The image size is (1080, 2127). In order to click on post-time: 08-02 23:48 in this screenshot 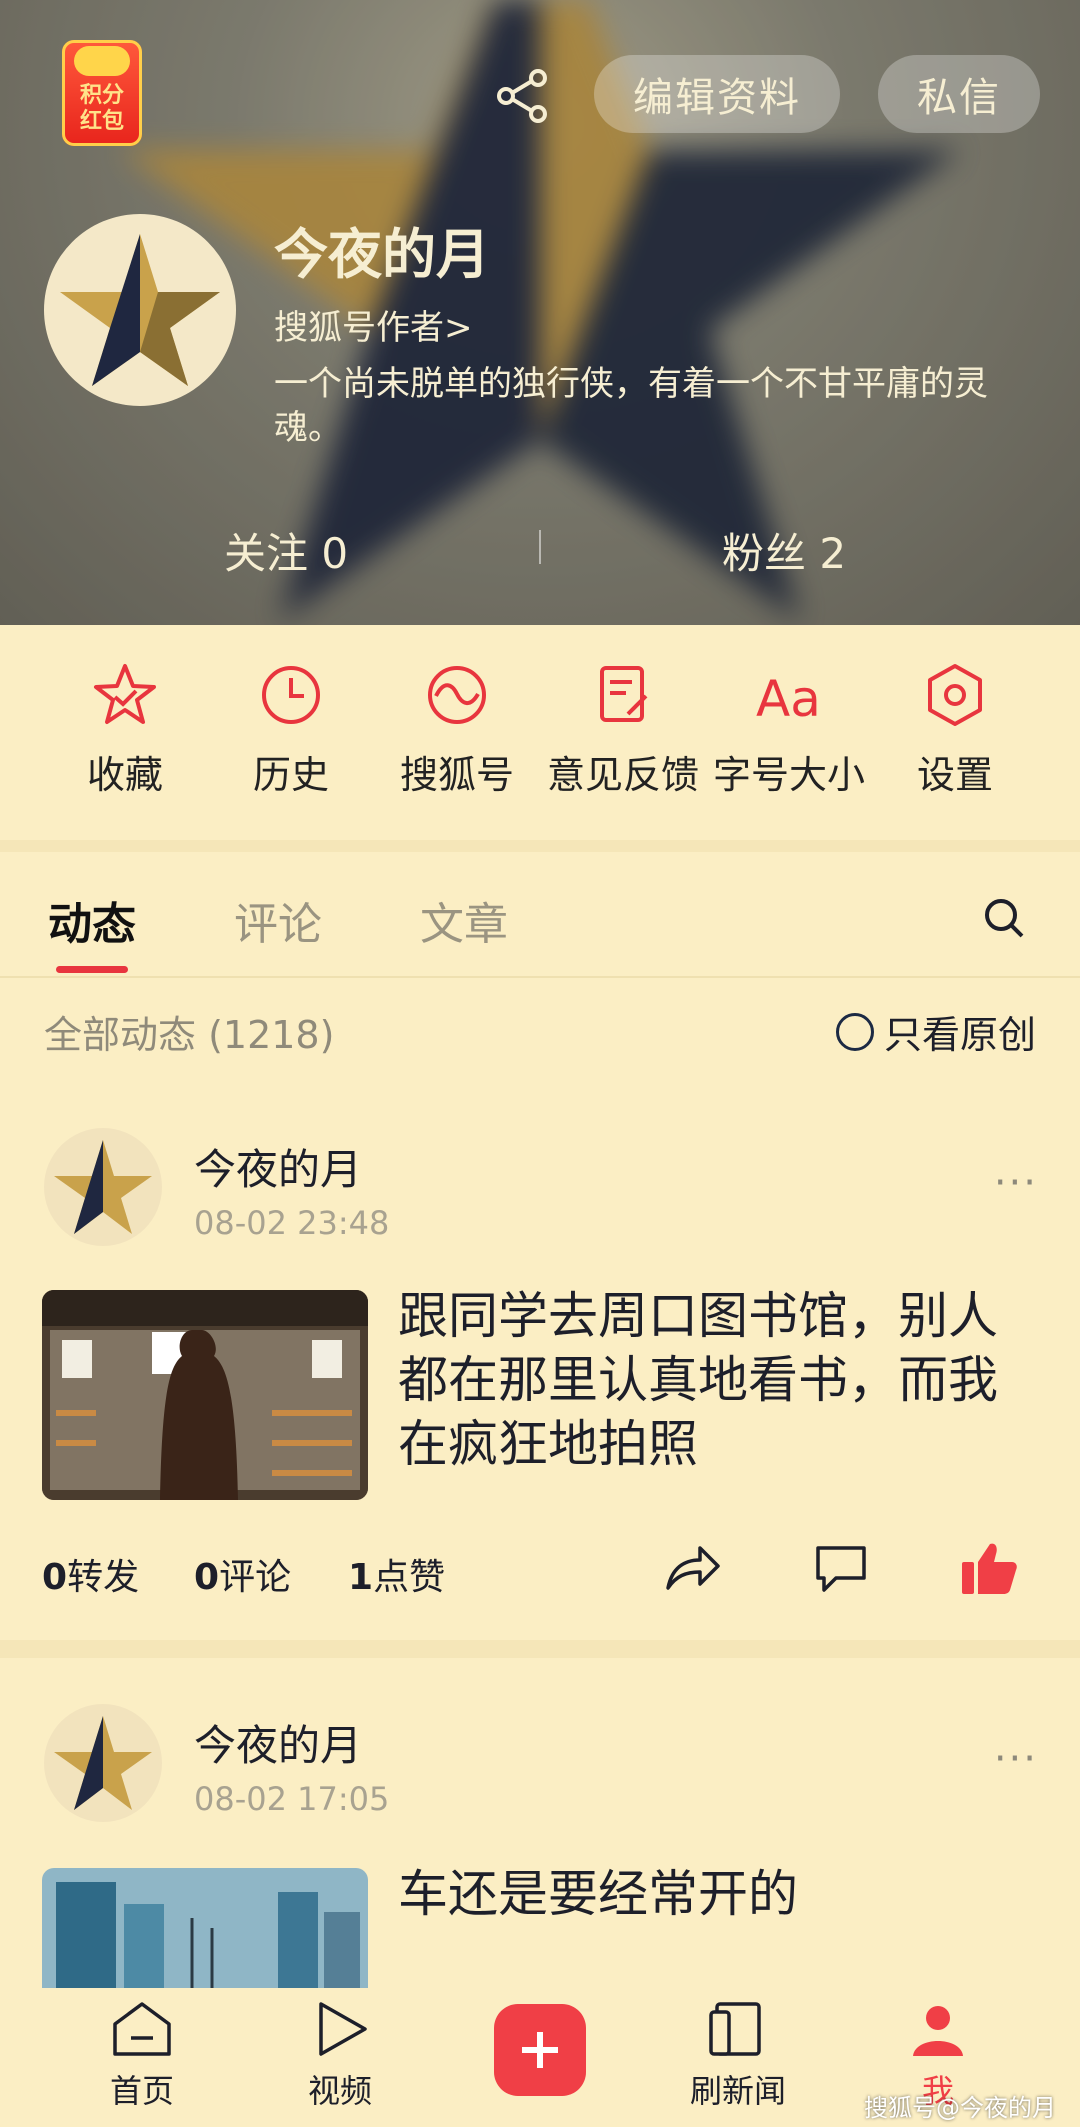, I will do `click(292, 1223)`.